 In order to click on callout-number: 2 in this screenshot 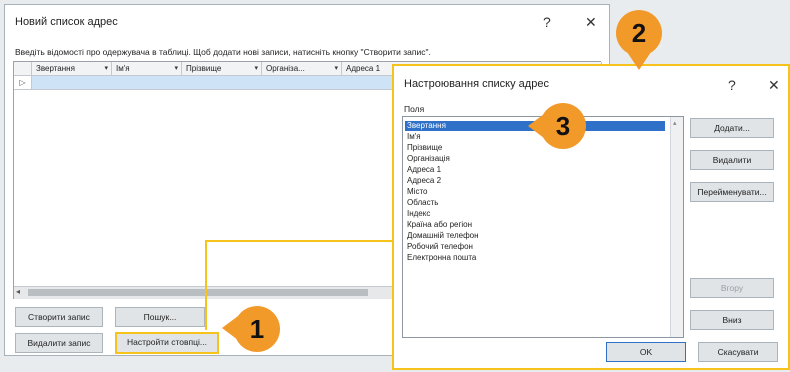, I will do `click(639, 33)`.